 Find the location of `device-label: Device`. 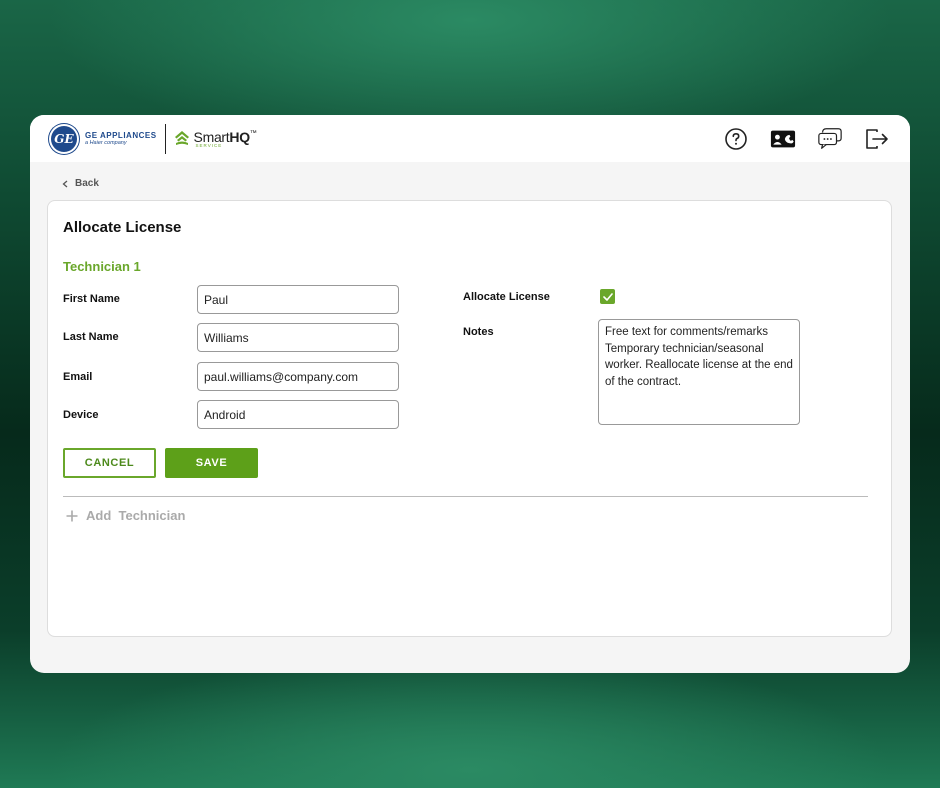

device-label: Device is located at coordinates (81, 415).